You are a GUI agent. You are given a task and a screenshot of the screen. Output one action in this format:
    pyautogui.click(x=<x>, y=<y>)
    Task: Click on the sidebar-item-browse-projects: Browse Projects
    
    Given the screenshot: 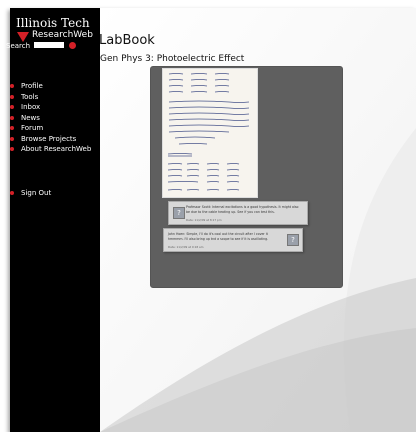 What is the action you would take?
    pyautogui.click(x=50, y=139)
    